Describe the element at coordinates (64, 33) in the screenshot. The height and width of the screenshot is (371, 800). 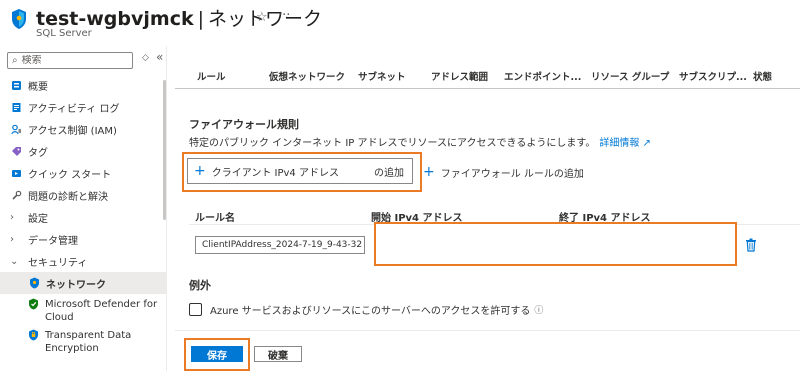
I see `resource-type: SQL Server` at that location.